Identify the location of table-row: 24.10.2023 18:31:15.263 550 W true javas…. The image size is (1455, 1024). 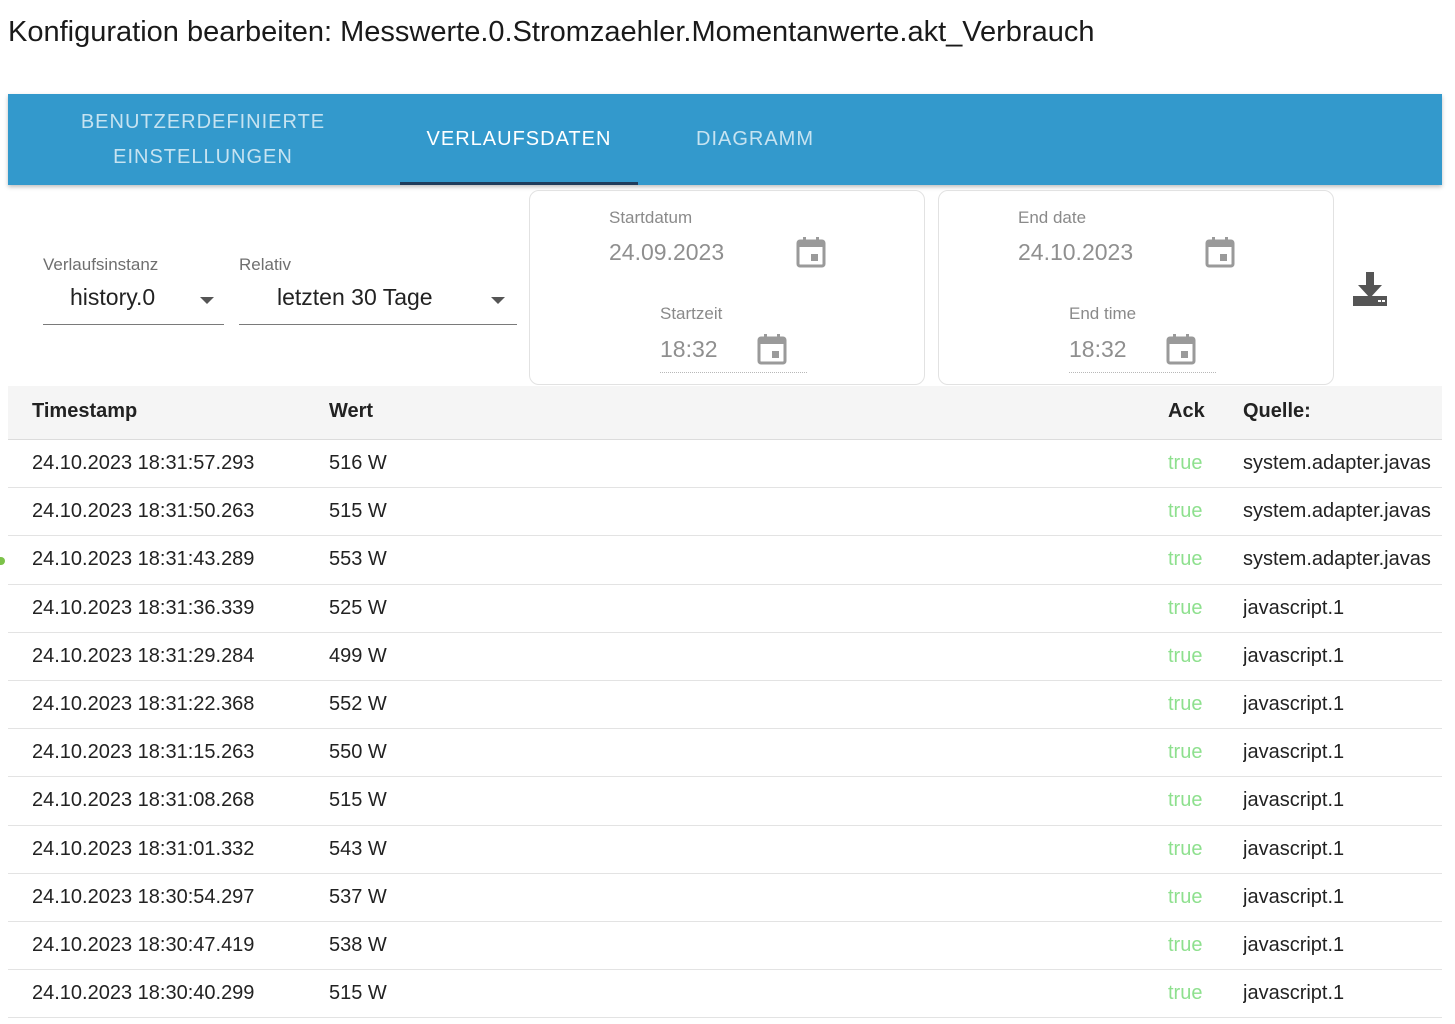
(725, 753).